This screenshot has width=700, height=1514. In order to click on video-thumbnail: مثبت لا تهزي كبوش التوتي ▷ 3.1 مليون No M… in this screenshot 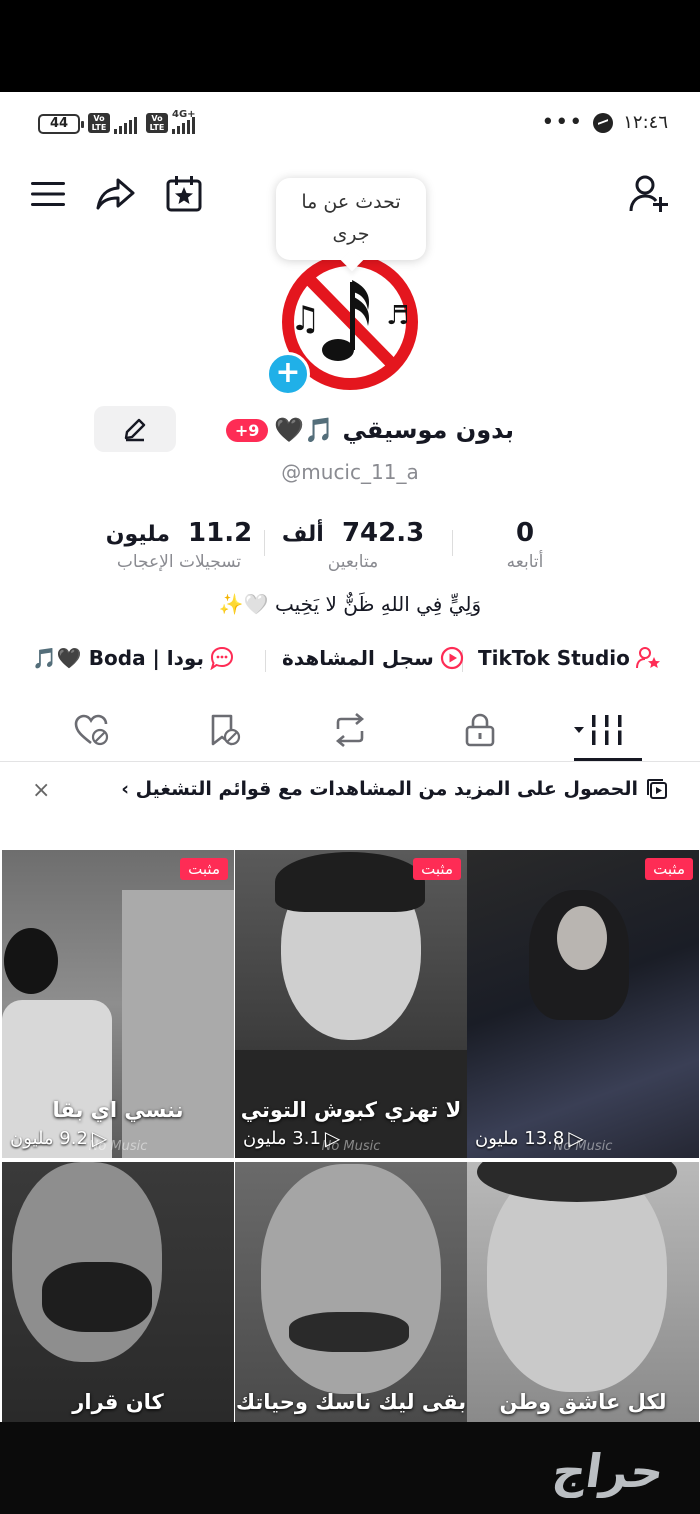, I will do `click(351, 1004)`.